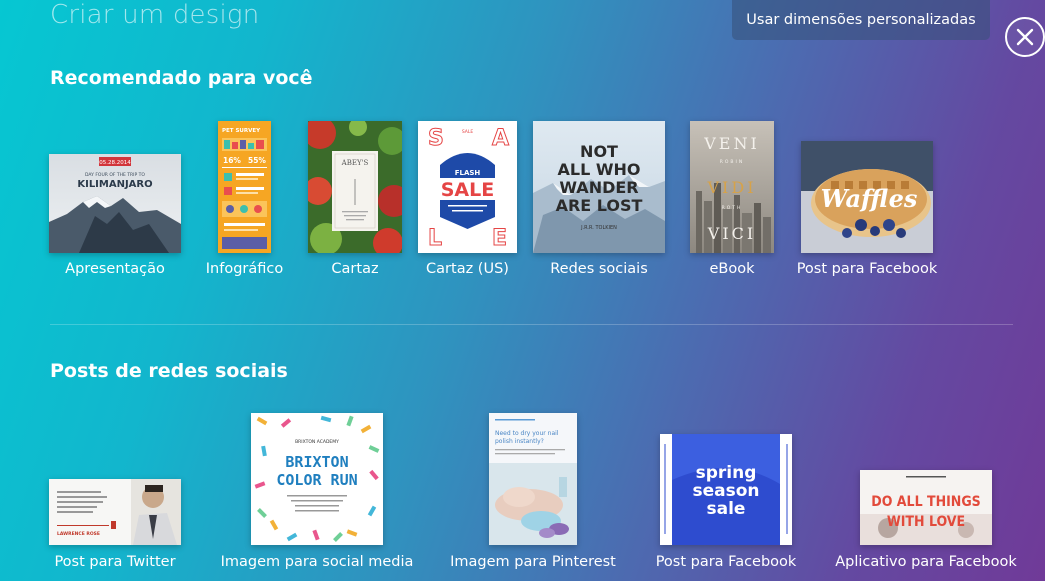 This screenshot has width=1045, height=581. I want to click on section-title-recommended: Recomendado para você, so click(181, 78).